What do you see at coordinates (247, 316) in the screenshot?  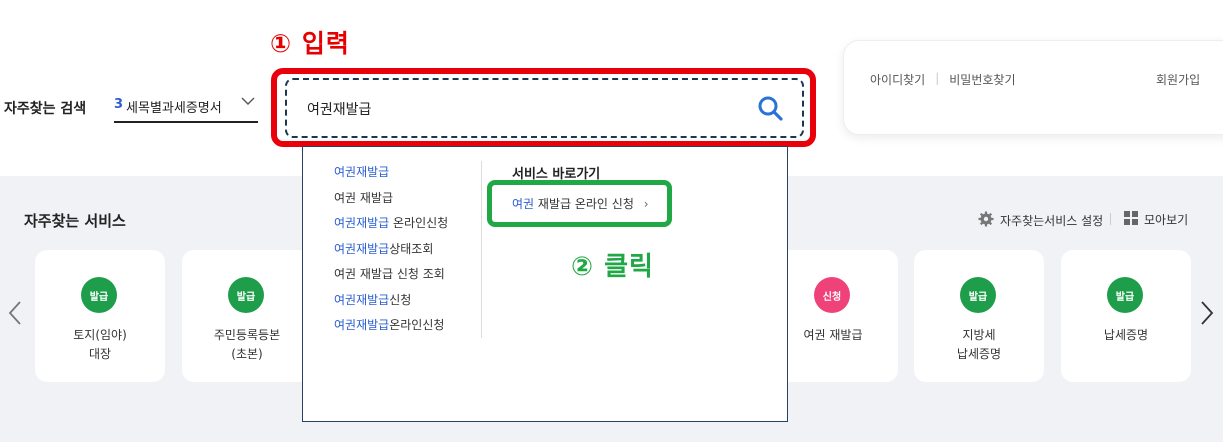 I see `service-card: 발급 주민등록등본 (초본)` at bounding box center [247, 316].